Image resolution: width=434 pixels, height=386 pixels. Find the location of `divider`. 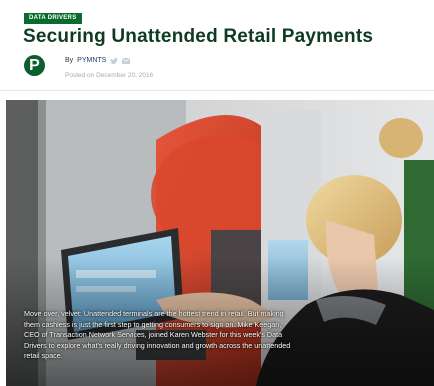

divider is located at coordinates (217, 90).